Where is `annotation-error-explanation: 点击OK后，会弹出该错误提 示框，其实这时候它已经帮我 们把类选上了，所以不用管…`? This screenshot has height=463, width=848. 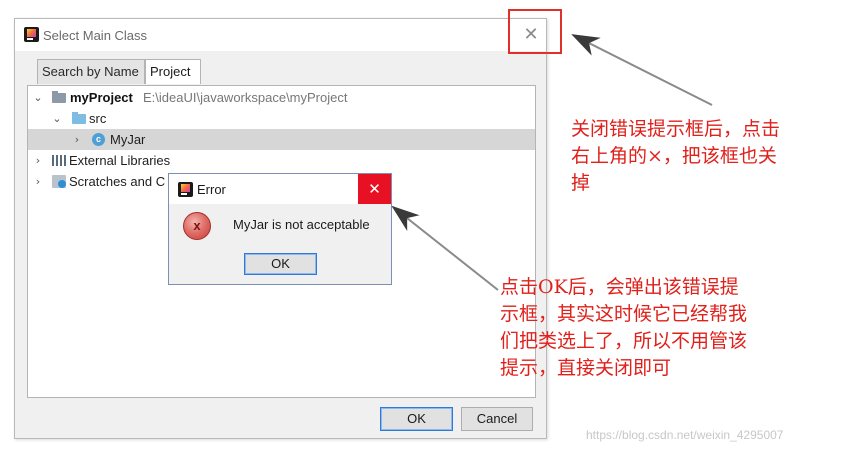 annotation-error-explanation: 点击OK后，会弹出该错误提 示框，其实这时候它已经帮我 们把类选上了，所以不用管… is located at coordinates (623, 328).